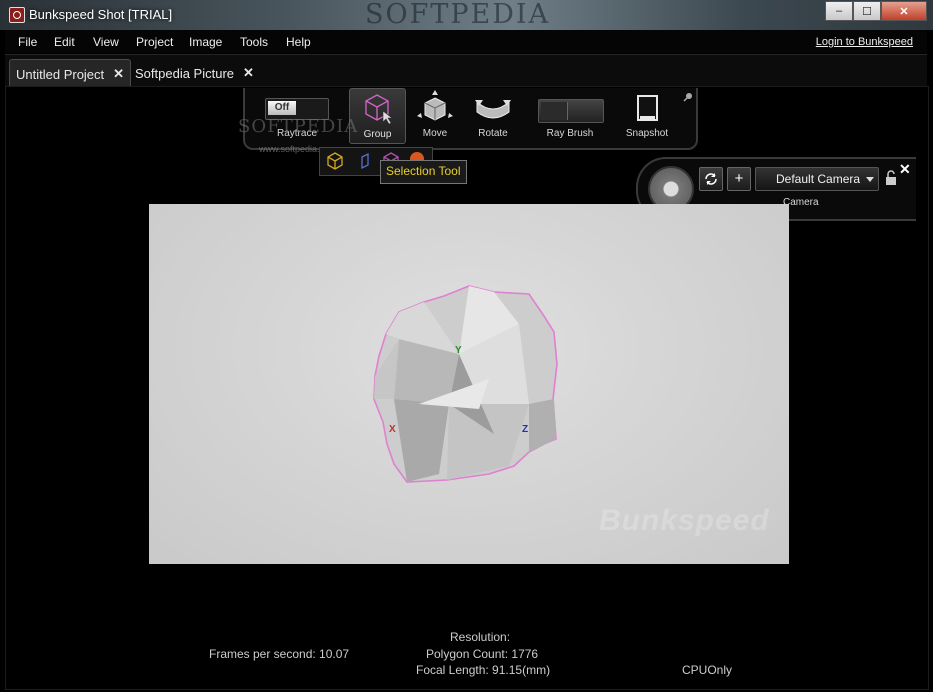 This screenshot has height=692, width=933. Describe the element at coordinates (279, 654) in the screenshot. I see `fps-readout: Frames per second: 10.07` at that location.